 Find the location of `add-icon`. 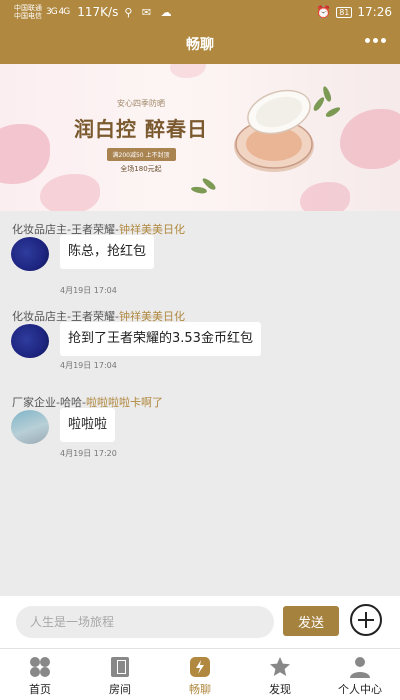

add-icon is located at coordinates (366, 620).